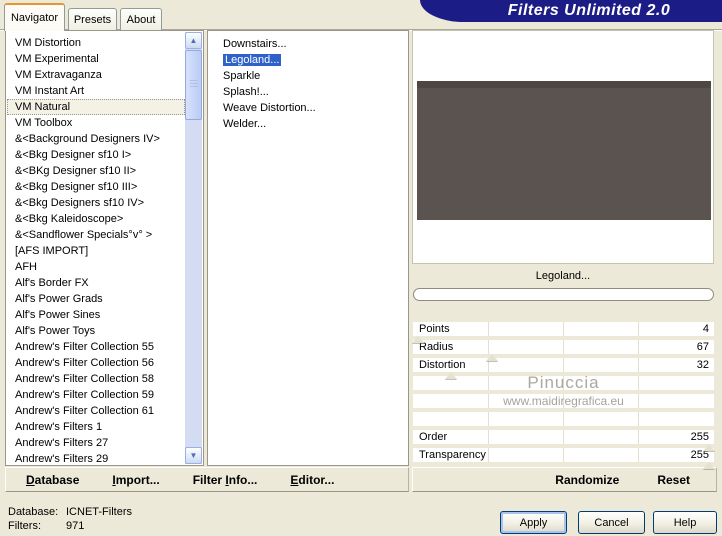  Describe the element at coordinates (96, 267) in the screenshot. I see `category-item: AFH` at that location.